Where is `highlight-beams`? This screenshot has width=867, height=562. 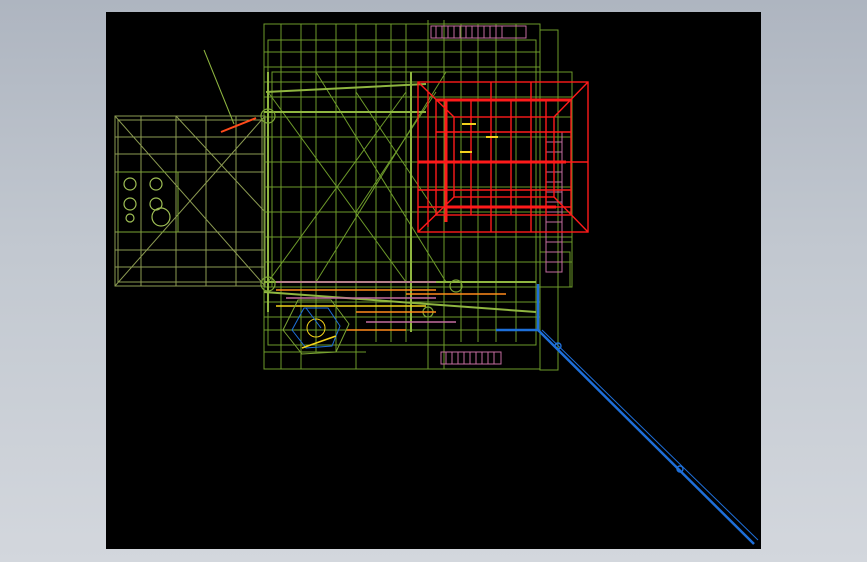
highlight-beams is located at coordinates (494, 160).